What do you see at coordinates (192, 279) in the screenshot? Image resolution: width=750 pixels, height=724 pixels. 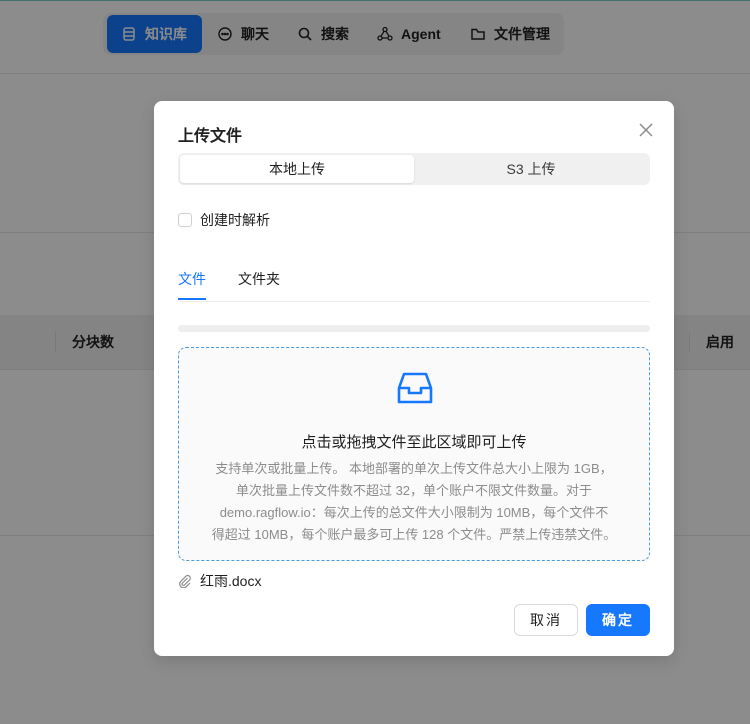 I see `tab-file: 文件` at bounding box center [192, 279].